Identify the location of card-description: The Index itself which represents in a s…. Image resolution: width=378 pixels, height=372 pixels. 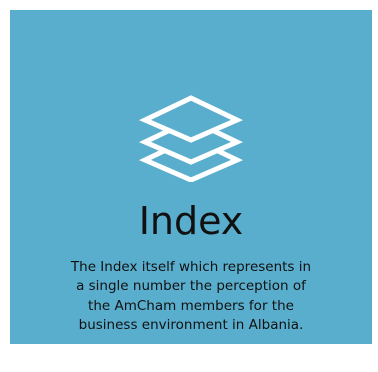
(191, 296).